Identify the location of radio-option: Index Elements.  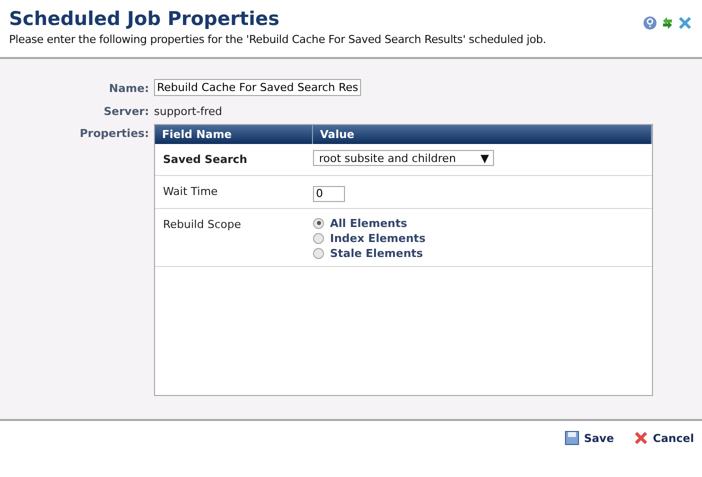
(482, 238).